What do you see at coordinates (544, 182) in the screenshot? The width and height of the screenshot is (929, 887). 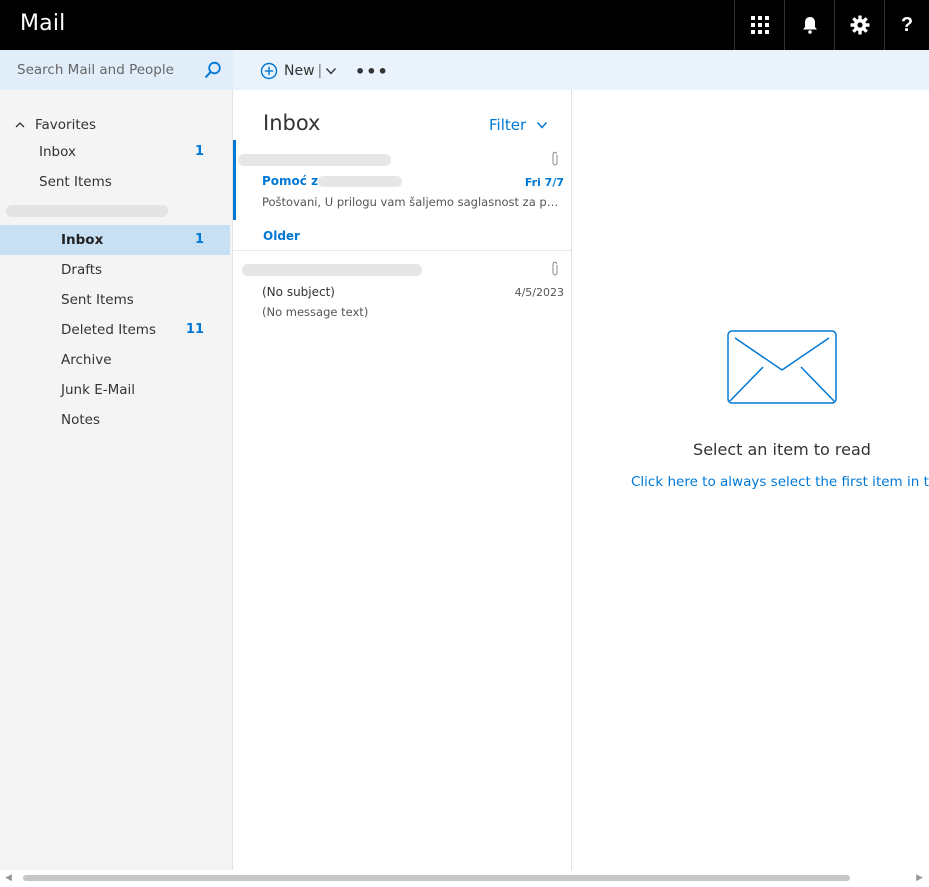 I see `message-date: Fri 7/7` at bounding box center [544, 182].